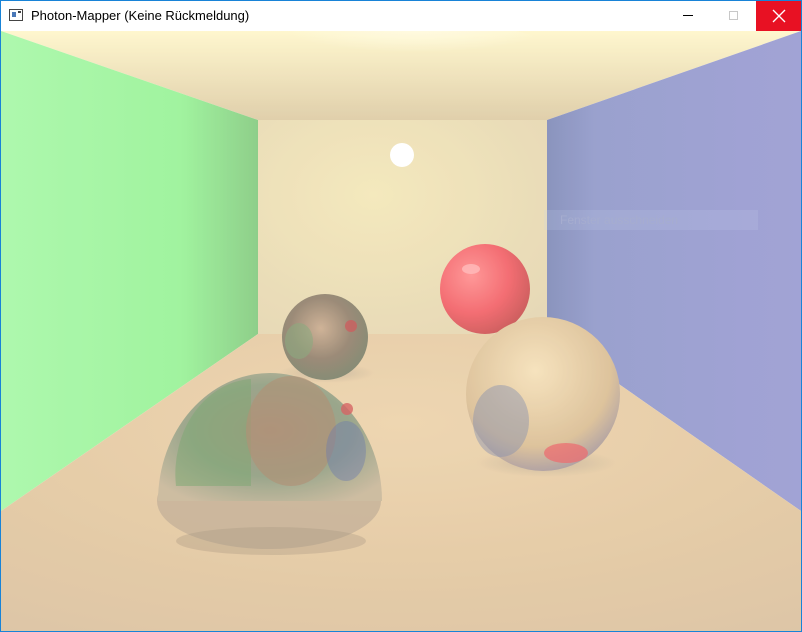 The image size is (802, 632). I want to click on maximize-icon, so click(733, 15).